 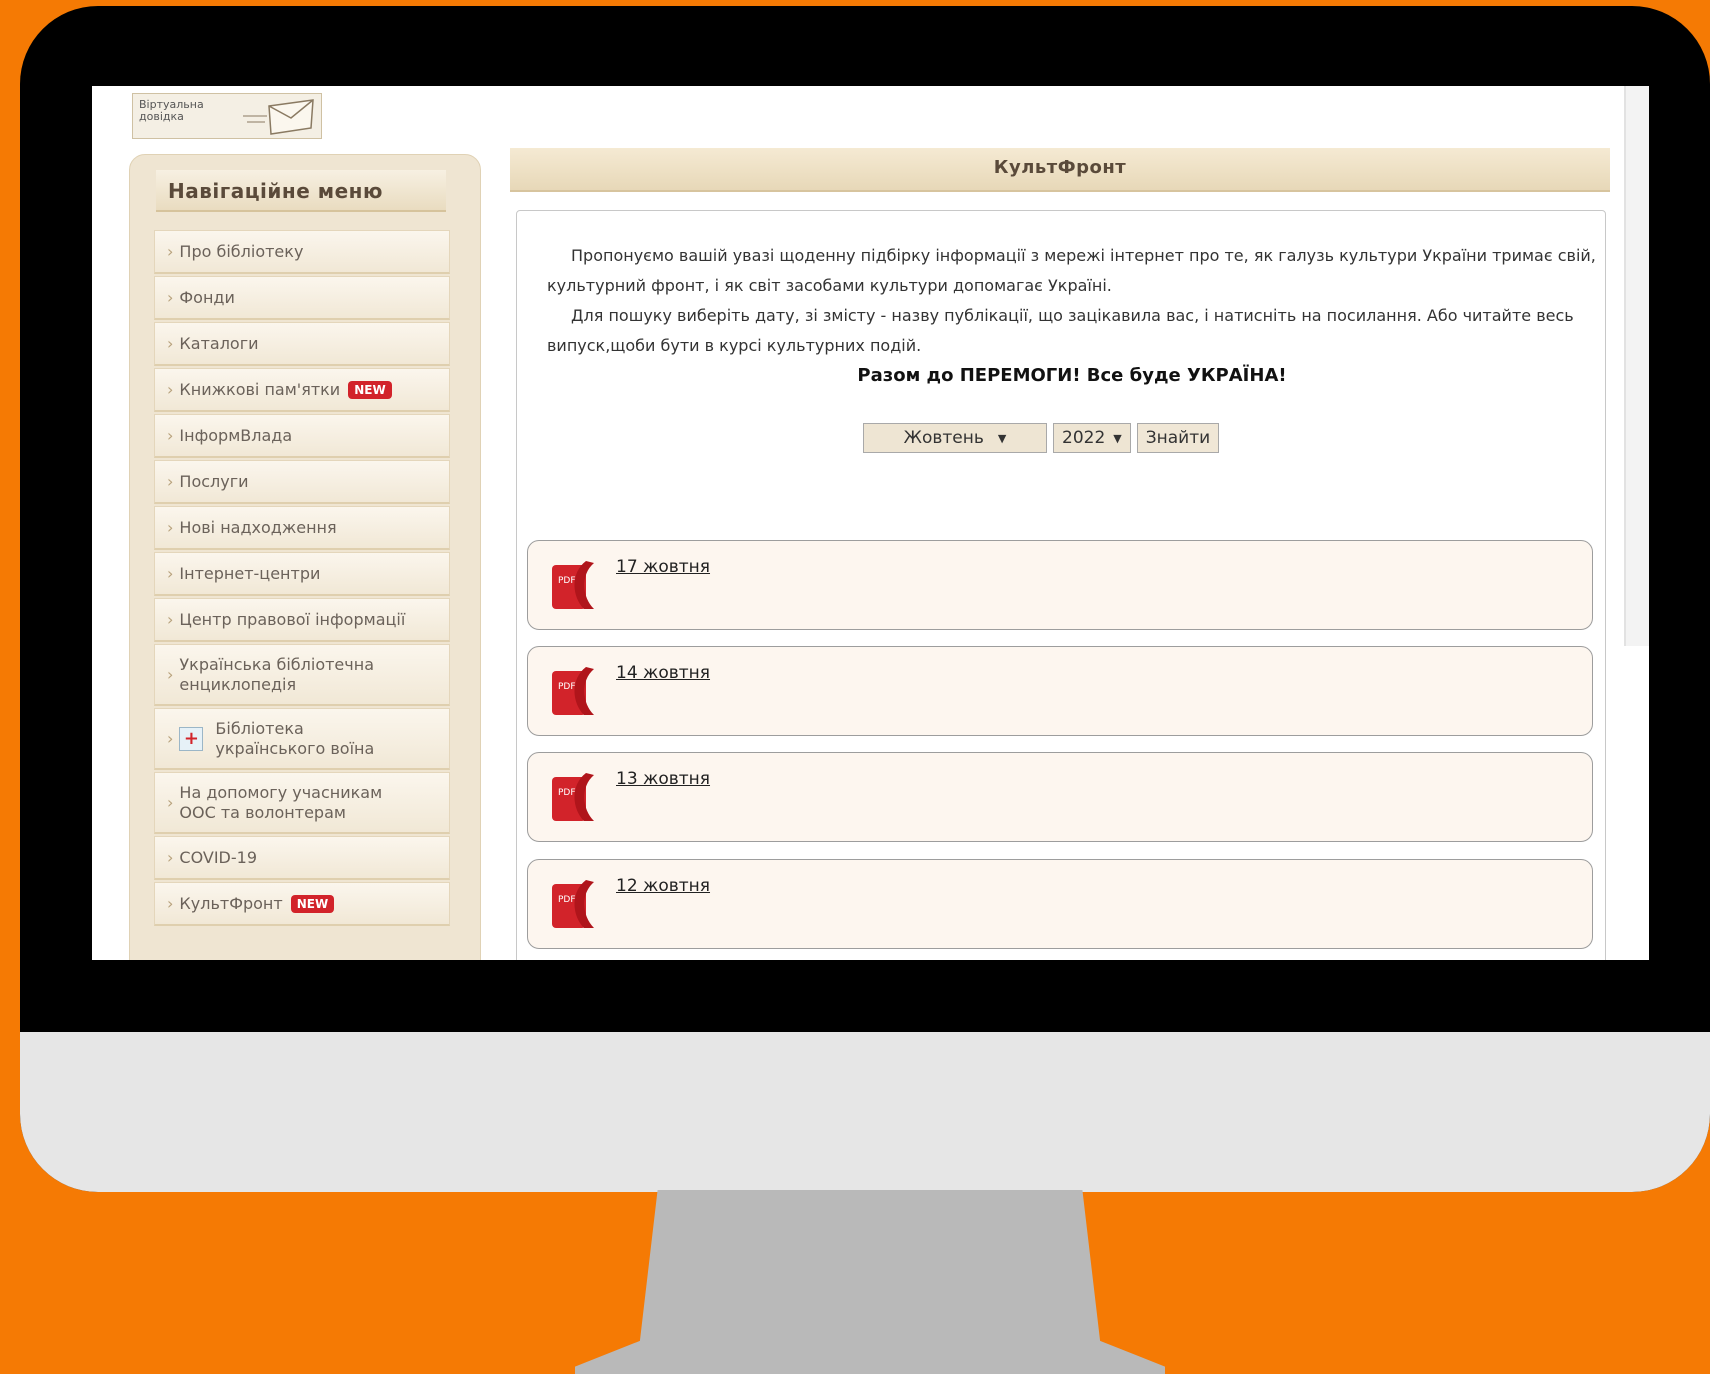 I want to click on page-title: КультФронт, so click(x=1060, y=170).